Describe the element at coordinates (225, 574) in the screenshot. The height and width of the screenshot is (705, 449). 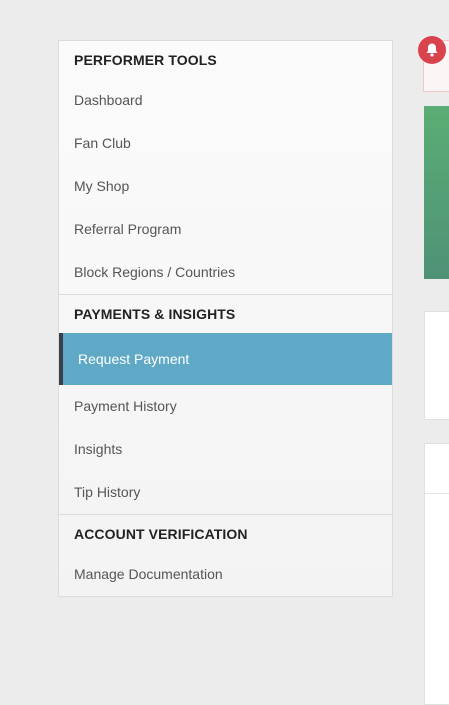
I see `sidebar-item-manage-documentation: Manage Documentation` at that location.